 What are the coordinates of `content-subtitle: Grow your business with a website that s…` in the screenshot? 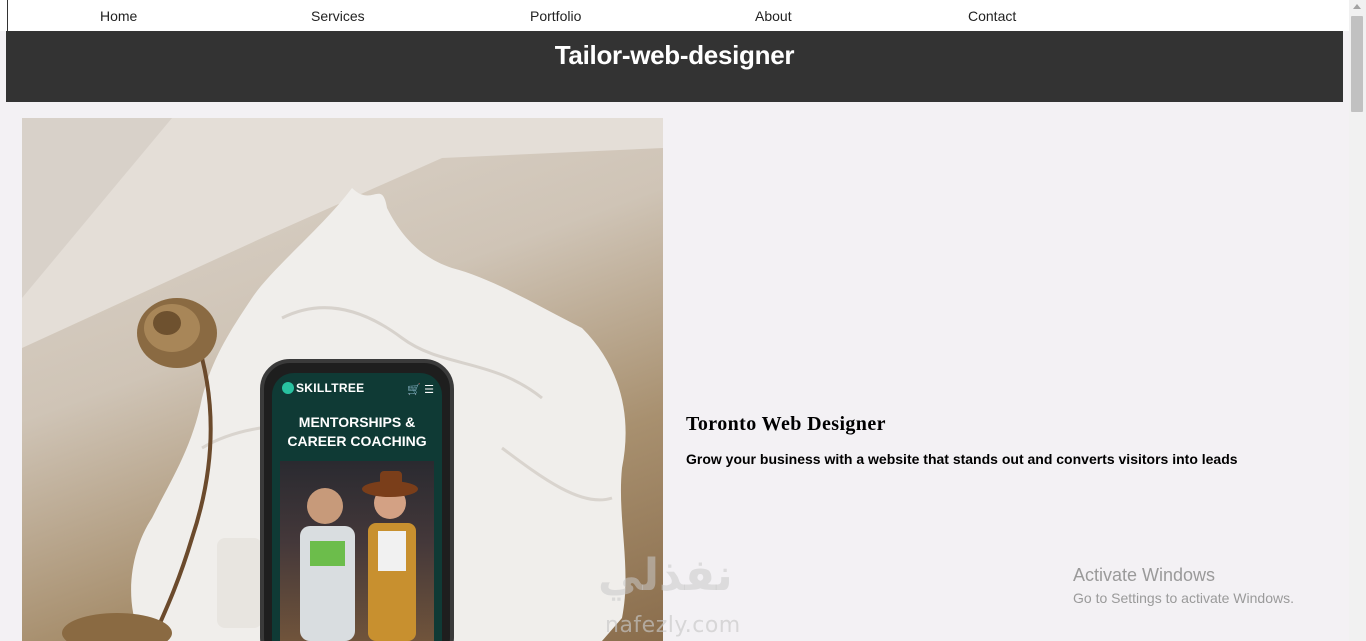 It's located at (962, 459).